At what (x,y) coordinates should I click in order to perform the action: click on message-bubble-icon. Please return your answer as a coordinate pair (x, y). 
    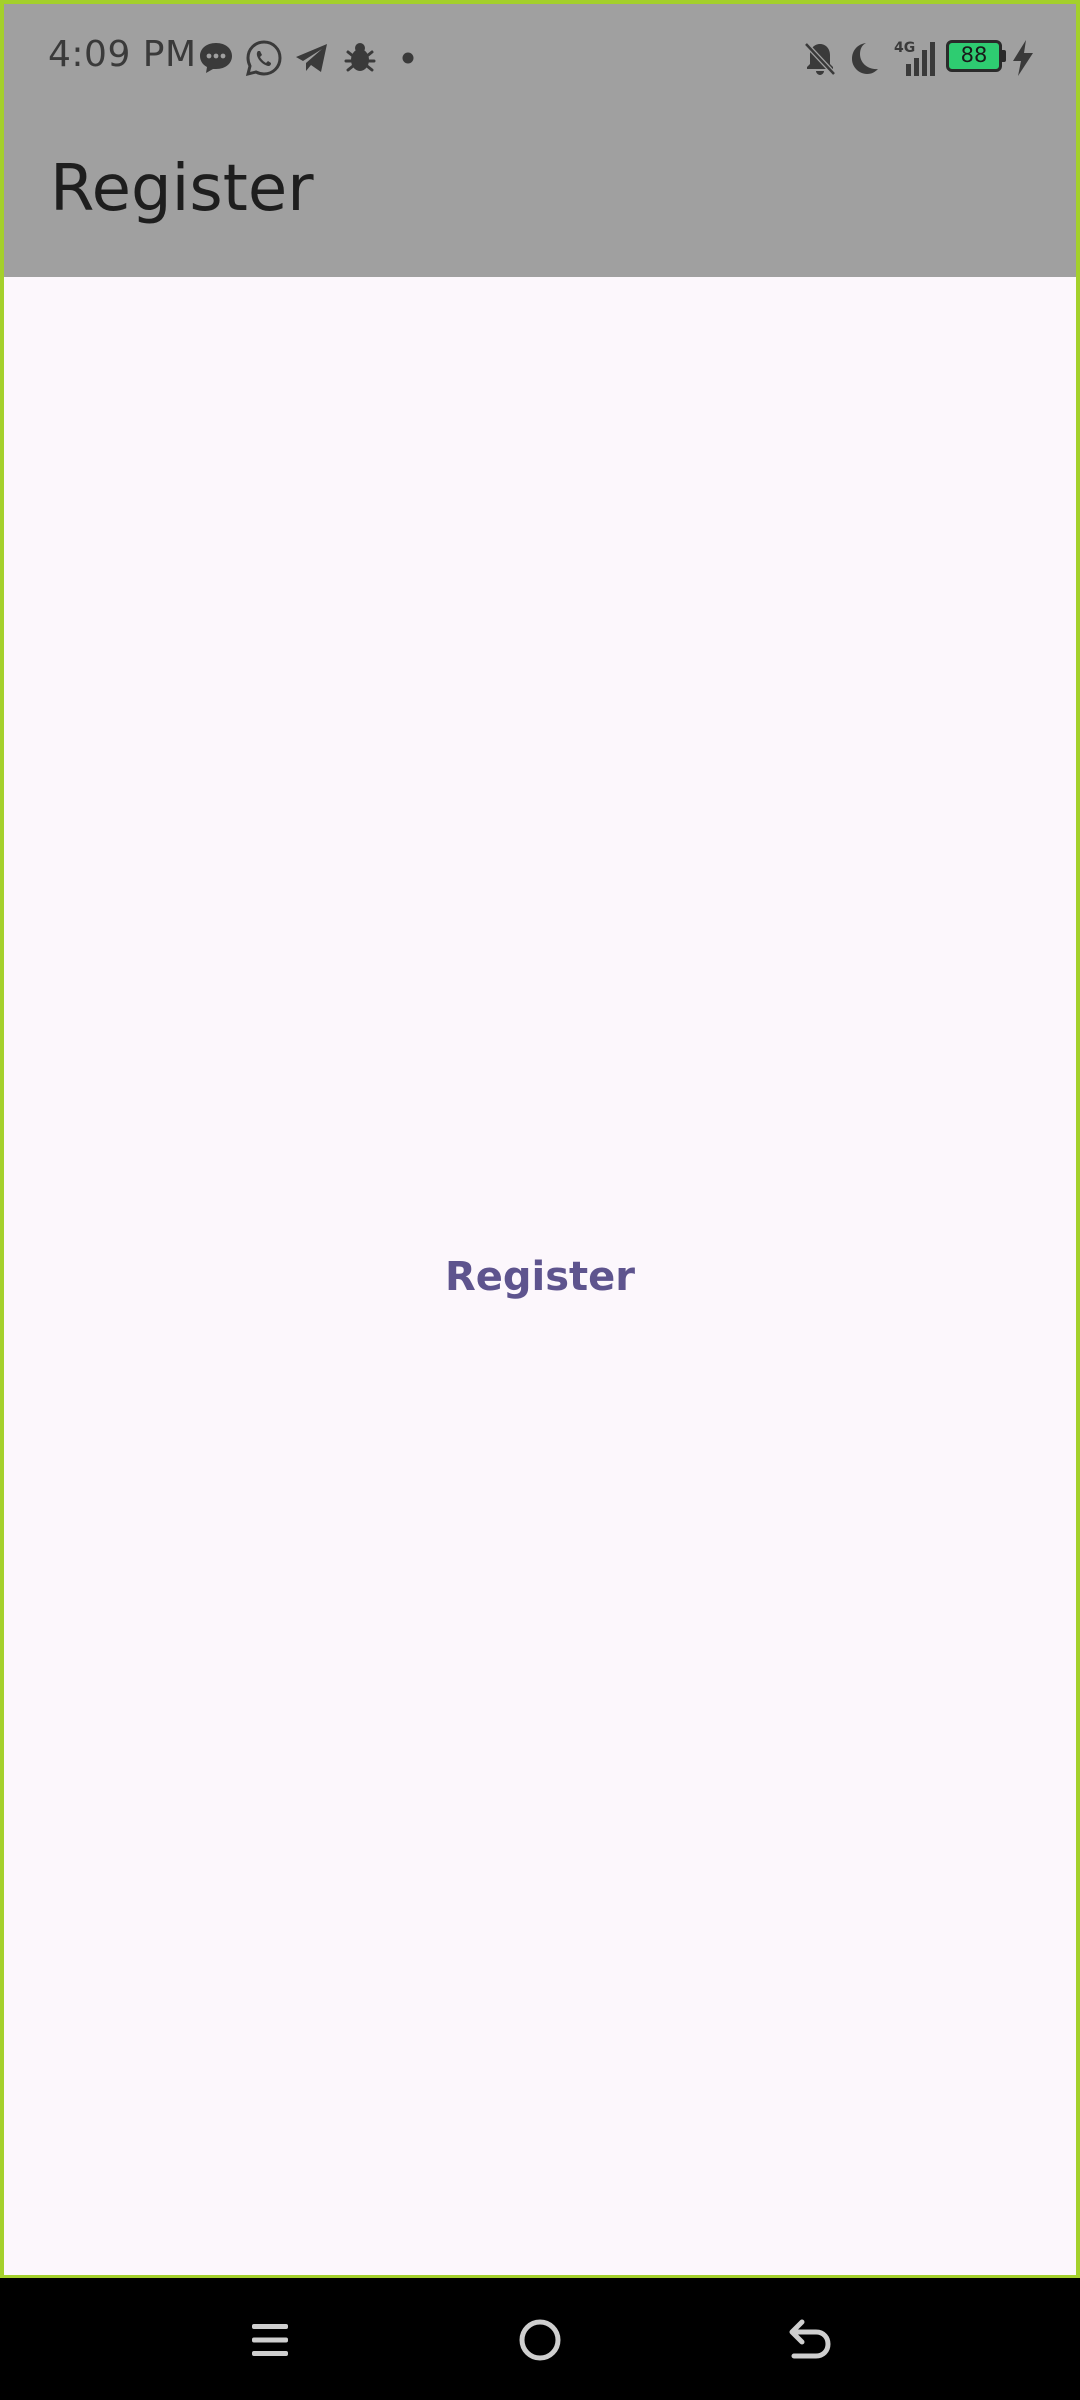
    Looking at the image, I should click on (216, 58).